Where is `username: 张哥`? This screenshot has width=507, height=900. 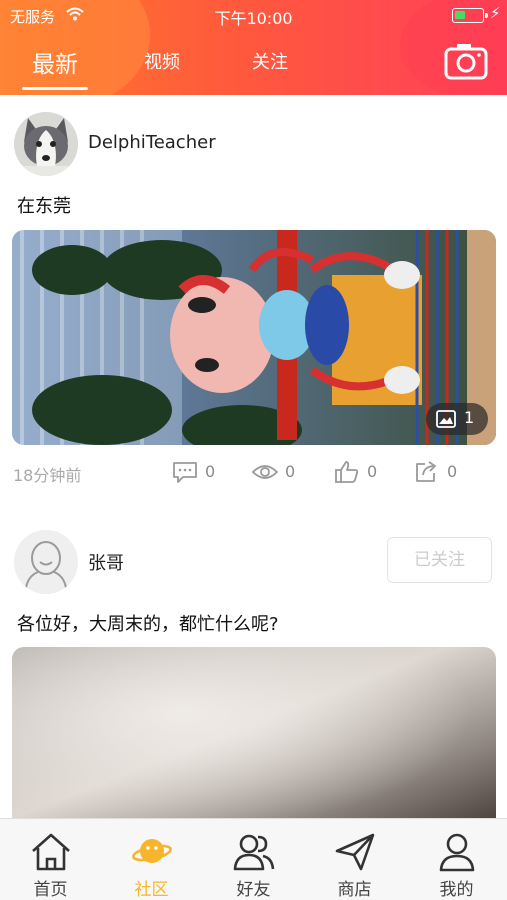 username: 张哥 is located at coordinates (106, 562).